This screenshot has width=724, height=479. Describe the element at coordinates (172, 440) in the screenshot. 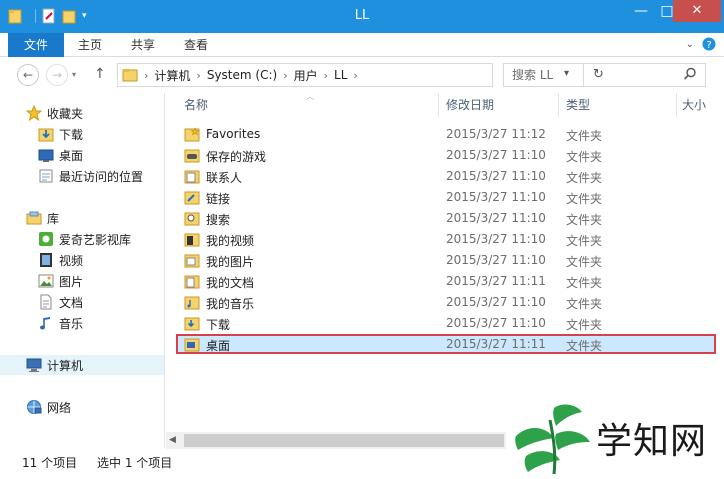

I see `scroll-left-icon: ◀` at that location.